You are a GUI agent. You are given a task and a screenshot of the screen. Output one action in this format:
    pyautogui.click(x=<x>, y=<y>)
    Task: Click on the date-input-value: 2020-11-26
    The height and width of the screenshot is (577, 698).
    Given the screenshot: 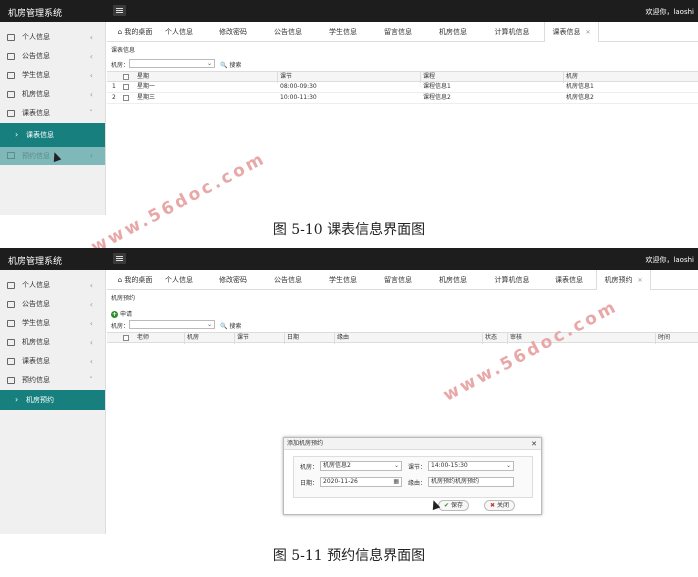 What is the action you would take?
    pyautogui.click(x=340, y=481)
    